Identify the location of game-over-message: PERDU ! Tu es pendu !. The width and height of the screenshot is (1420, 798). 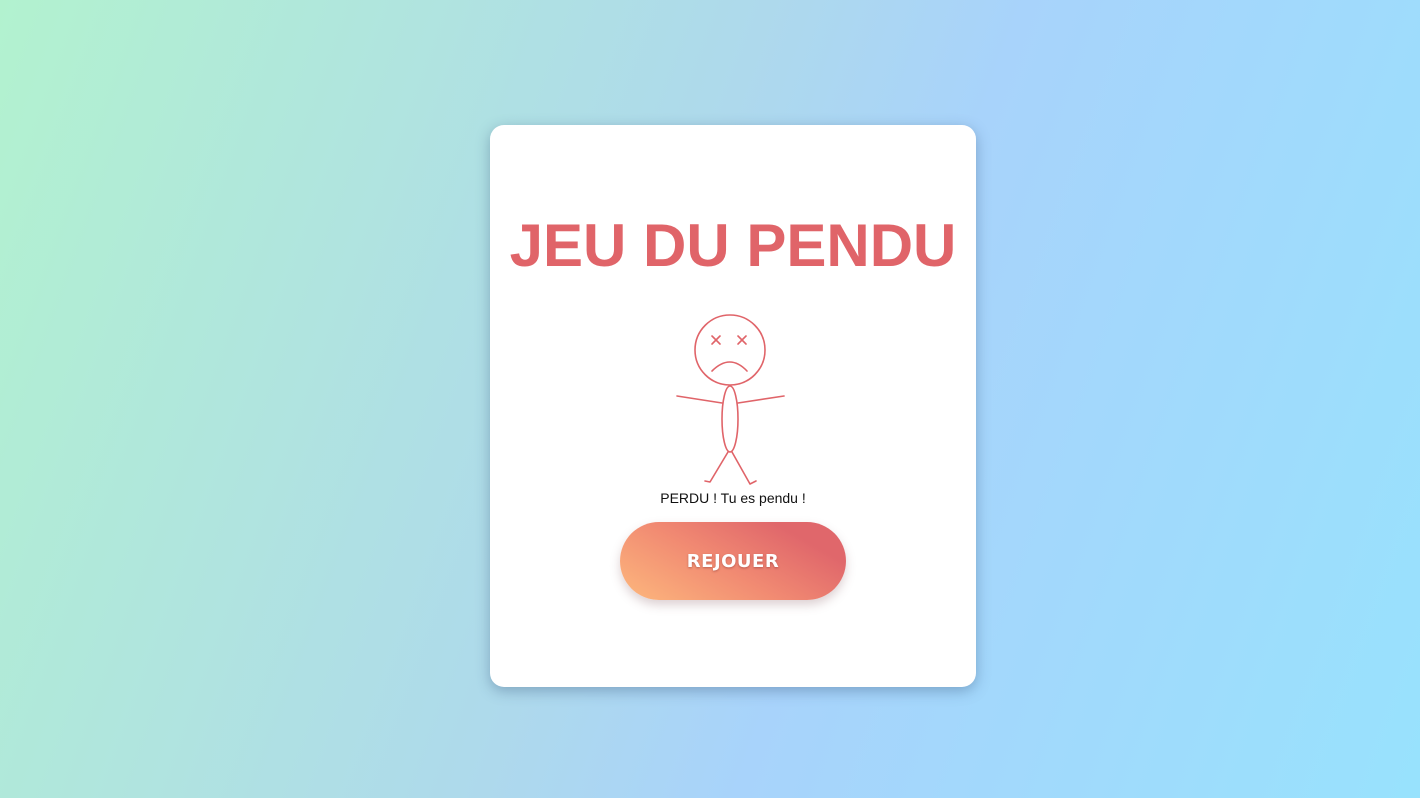
(733, 498).